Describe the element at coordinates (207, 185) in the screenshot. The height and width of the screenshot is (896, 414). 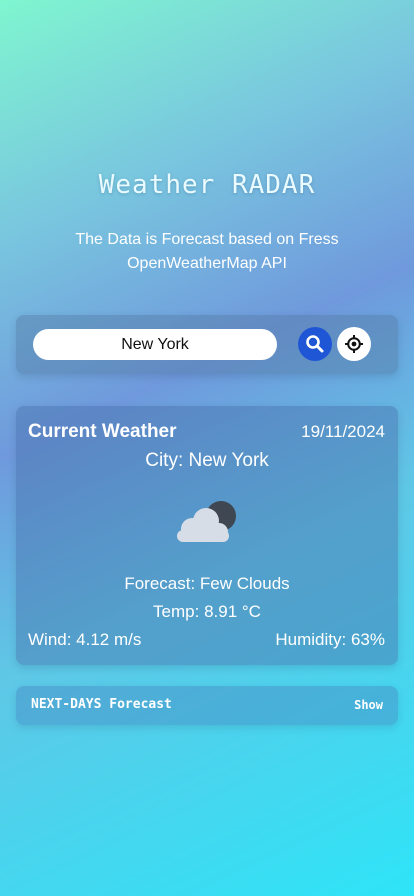
I see `app-title: Weather RADAR` at that location.